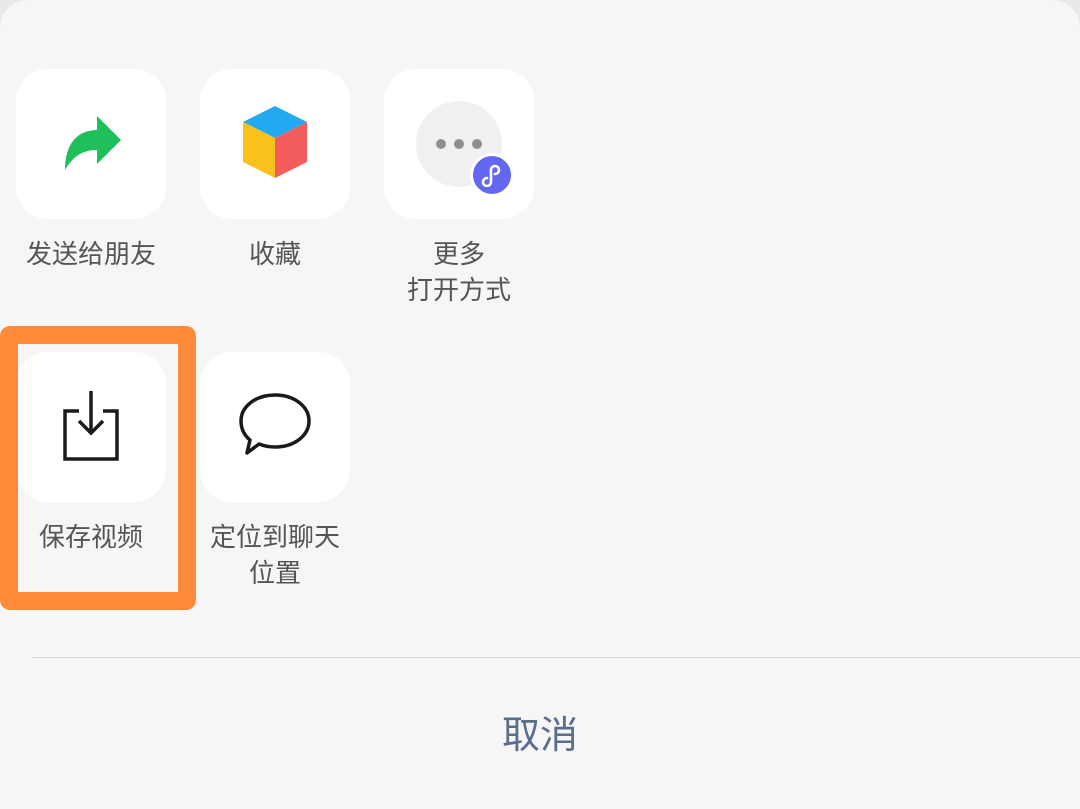  I want to click on save-video-button, so click(91, 427).